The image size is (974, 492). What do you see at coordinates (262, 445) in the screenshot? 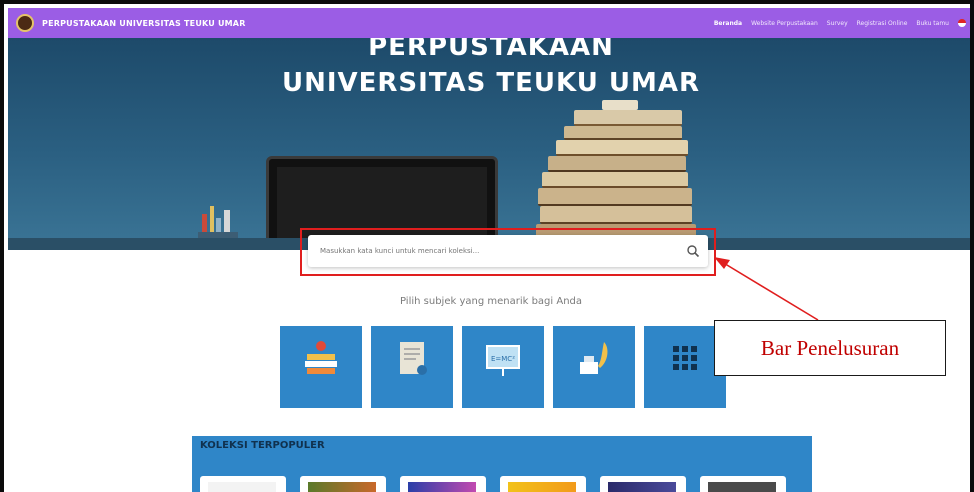
I see `popular-collection-title: KOLEKSI TERPOPULER` at bounding box center [262, 445].